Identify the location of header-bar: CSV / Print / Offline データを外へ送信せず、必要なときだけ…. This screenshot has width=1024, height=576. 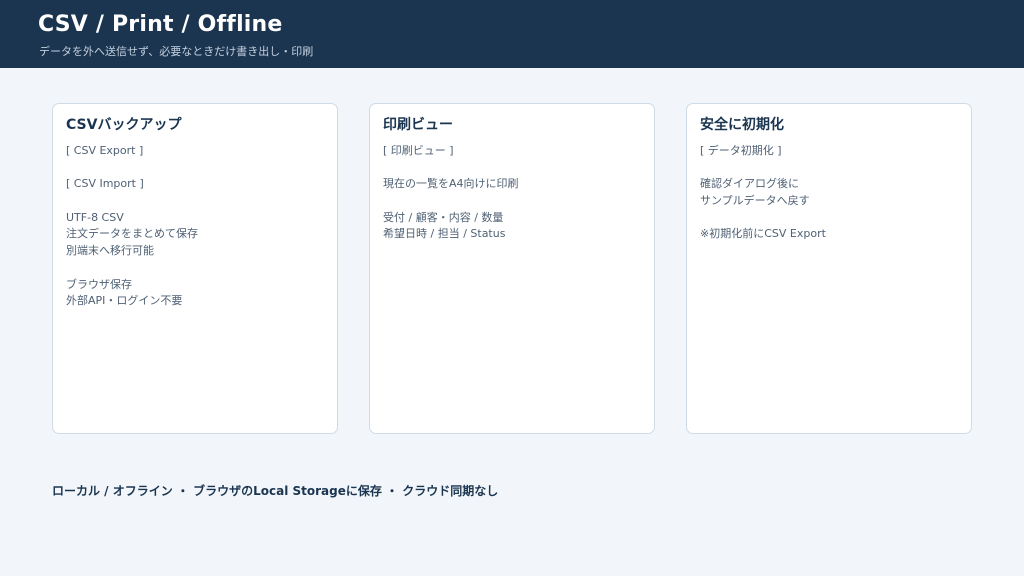
(512, 34).